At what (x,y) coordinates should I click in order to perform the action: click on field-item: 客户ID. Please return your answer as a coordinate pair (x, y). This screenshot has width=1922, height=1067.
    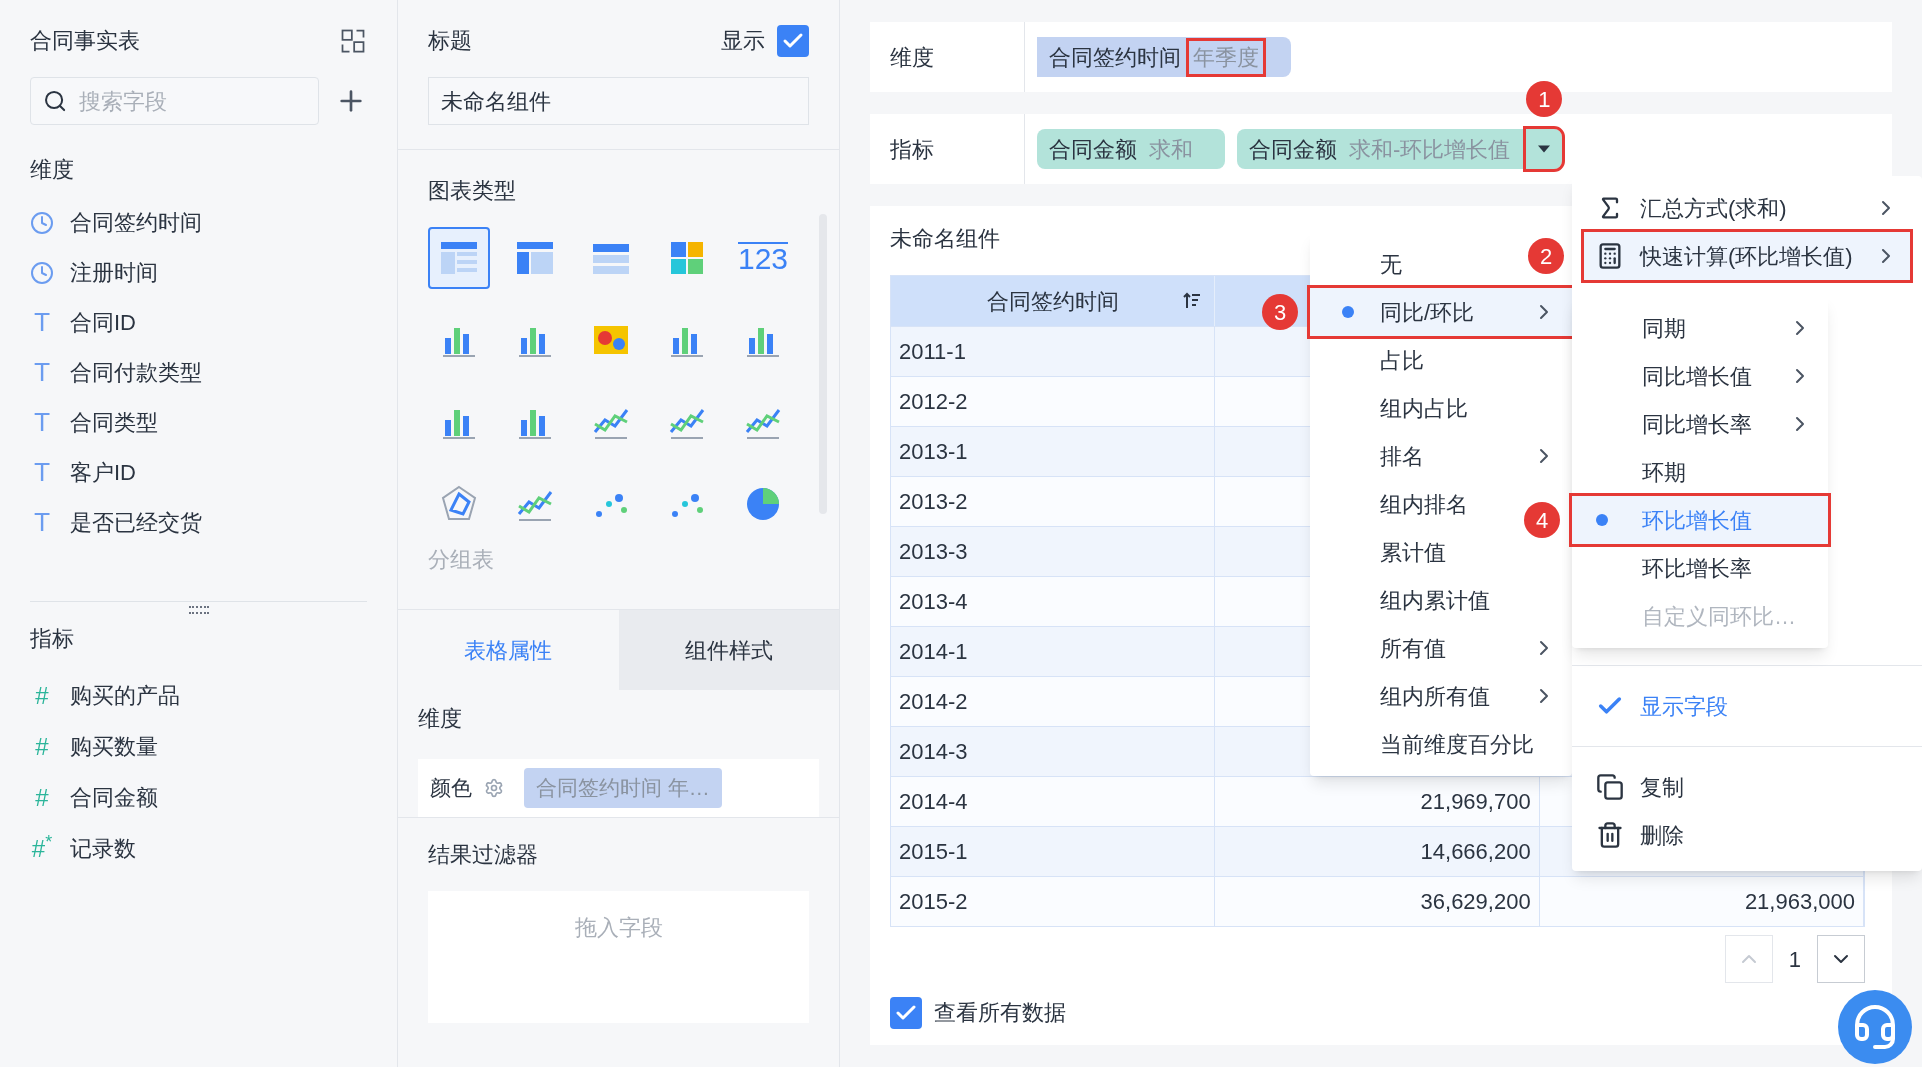
    Looking at the image, I should click on (103, 472).